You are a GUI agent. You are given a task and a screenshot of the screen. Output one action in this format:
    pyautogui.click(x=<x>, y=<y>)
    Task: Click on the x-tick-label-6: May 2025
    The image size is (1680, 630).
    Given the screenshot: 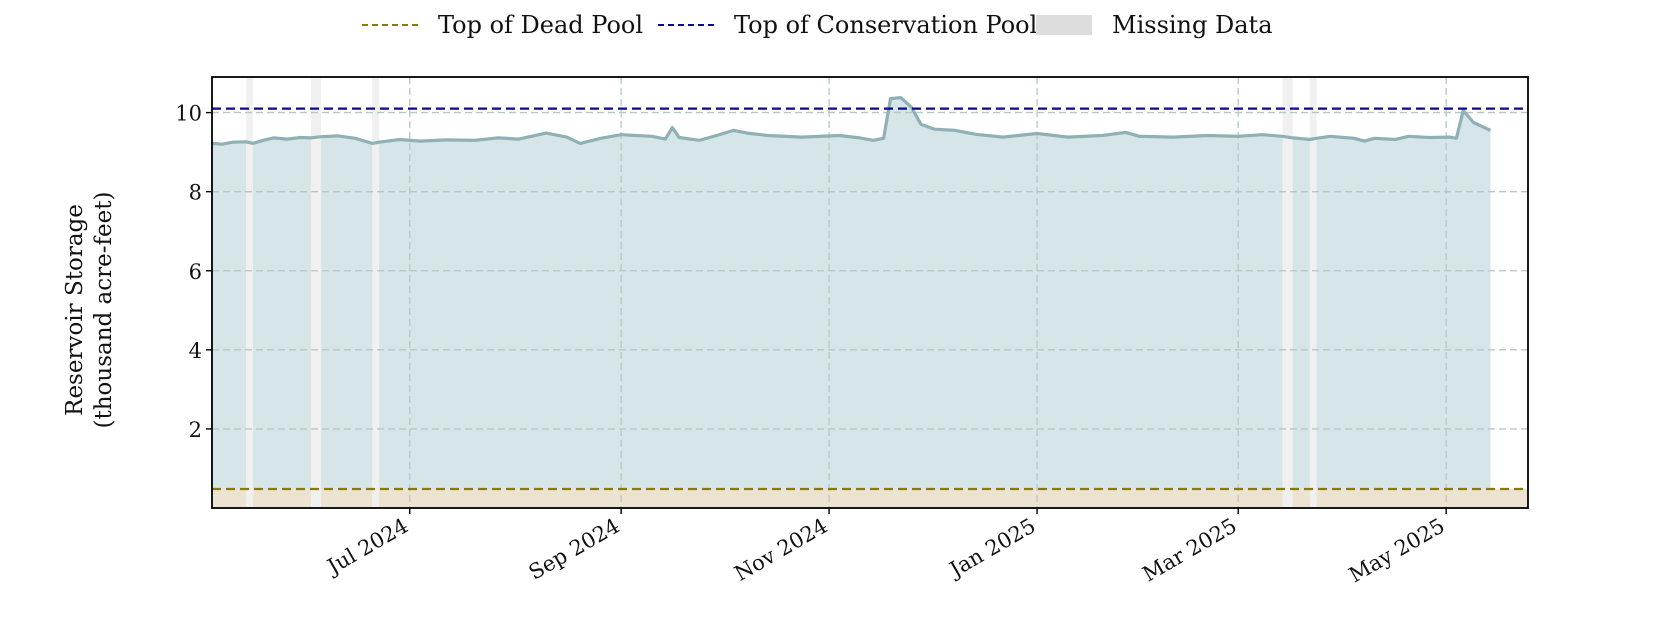 What is the action you would take?
    pyautogui.click(x=1397, y=551)
    